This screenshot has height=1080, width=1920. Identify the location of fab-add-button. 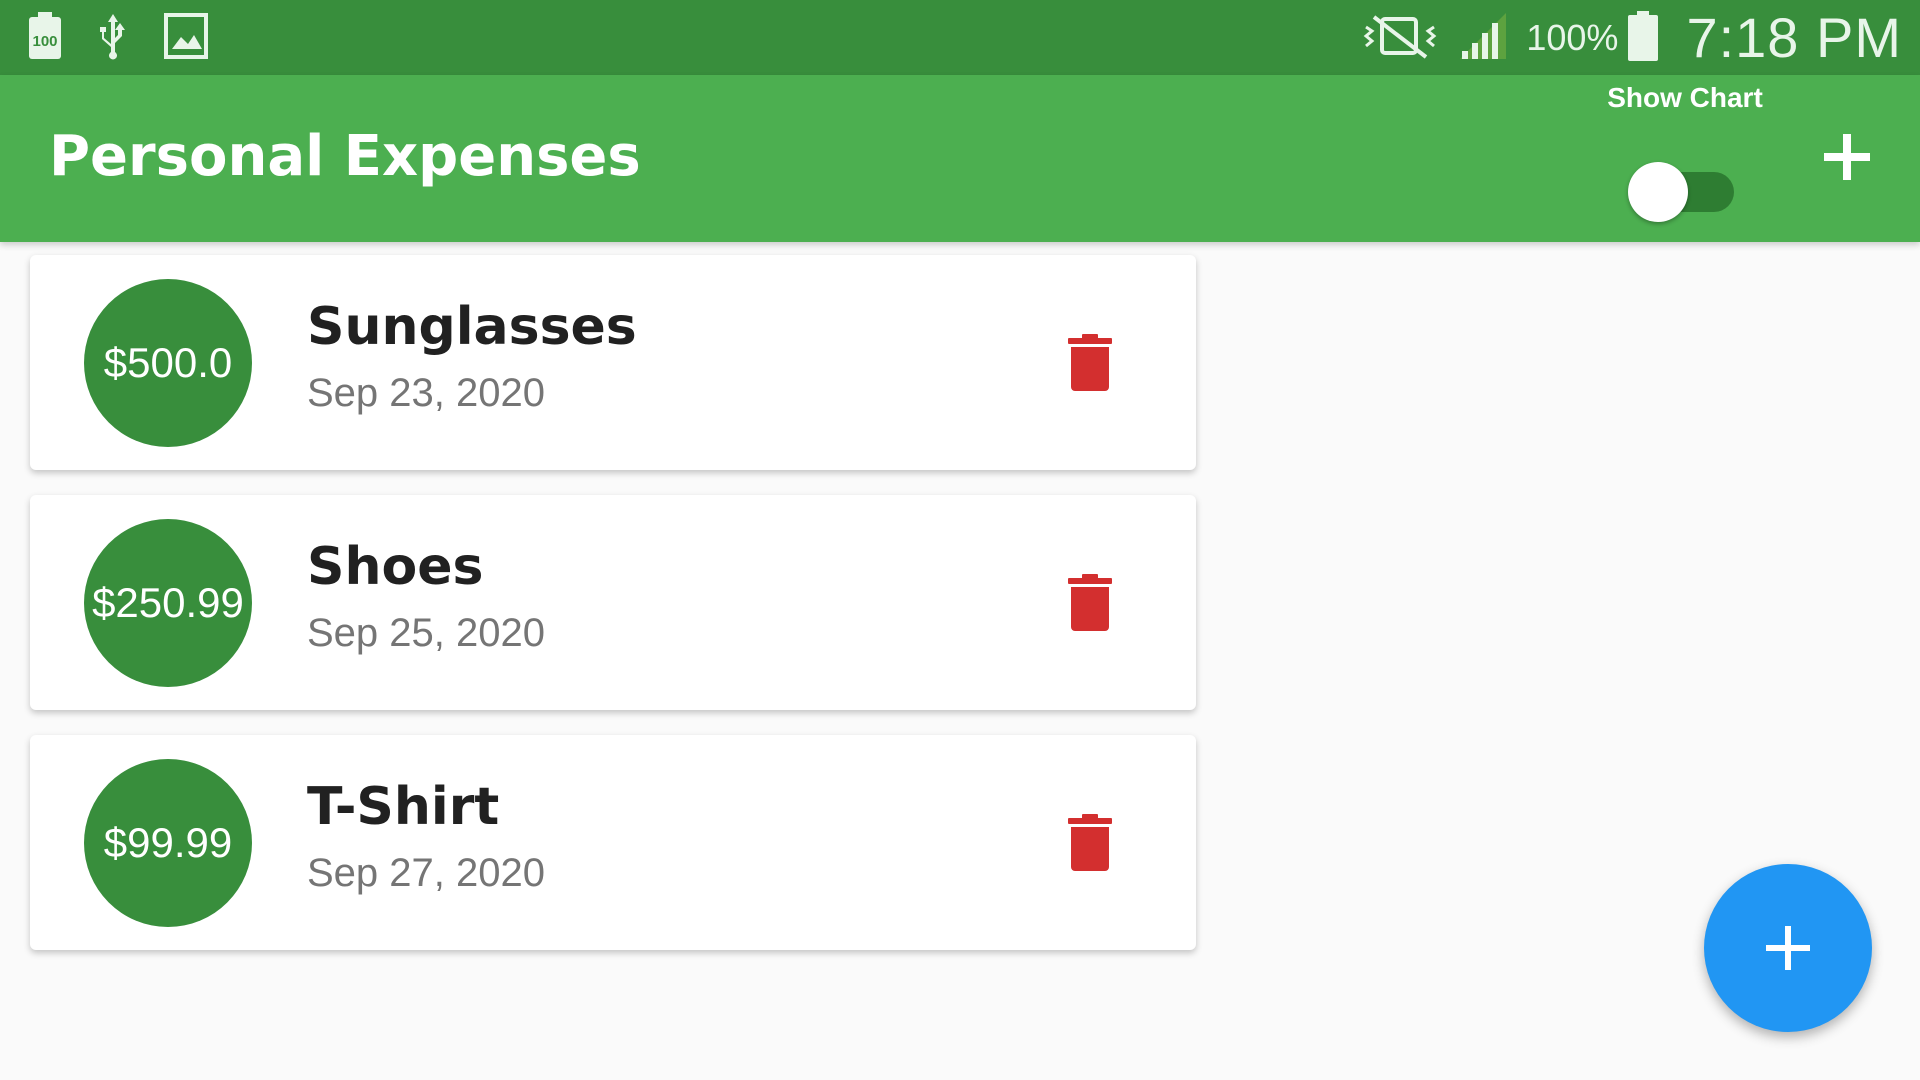
(1788, 948).